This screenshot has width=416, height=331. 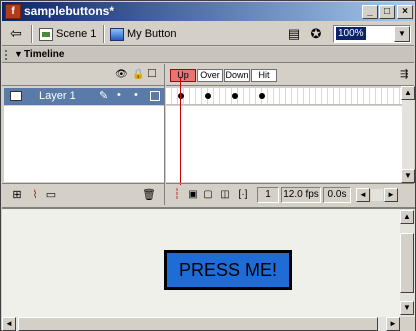 I want to click on symbol-label: My Button, so click(x=152, y=34).